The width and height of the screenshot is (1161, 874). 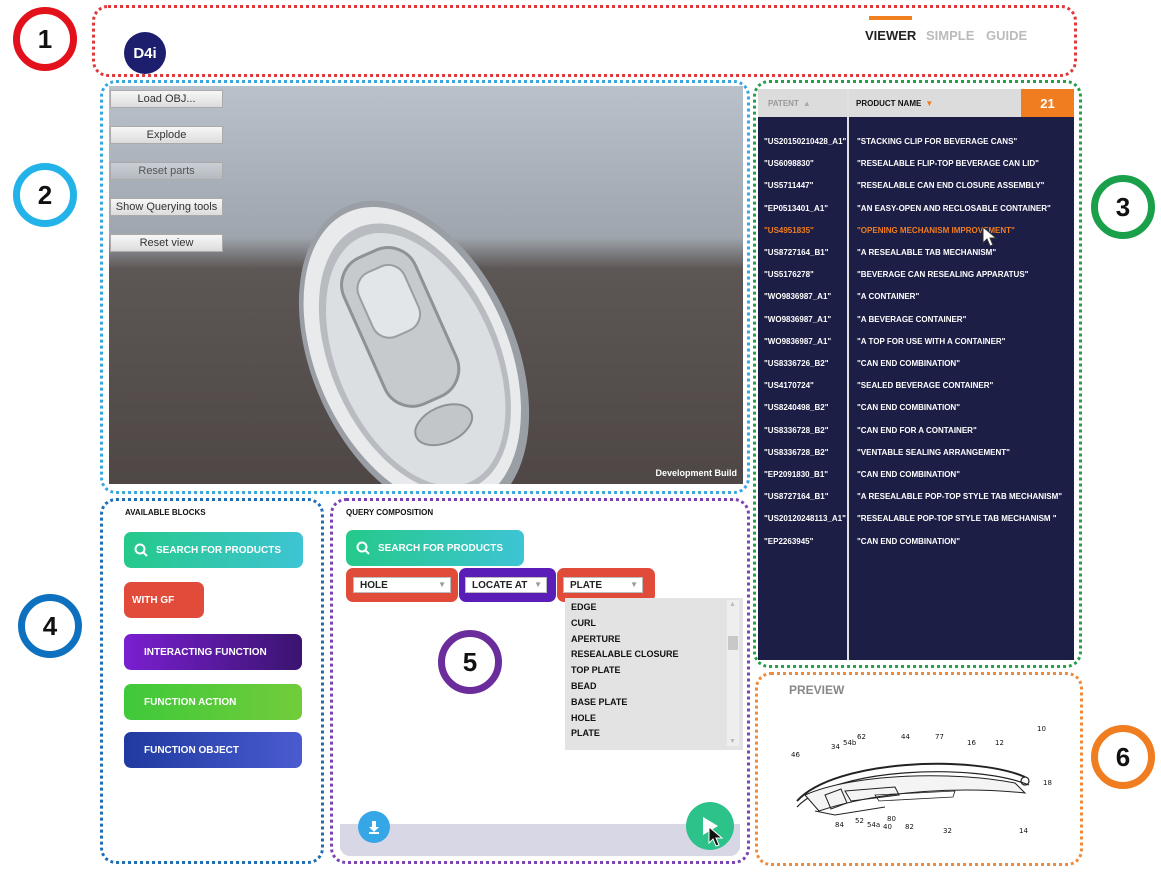 What do you see at coordinates (45, 195) in the screenshot?
I see `marker-2: 2` at bounding box center [45, 195].